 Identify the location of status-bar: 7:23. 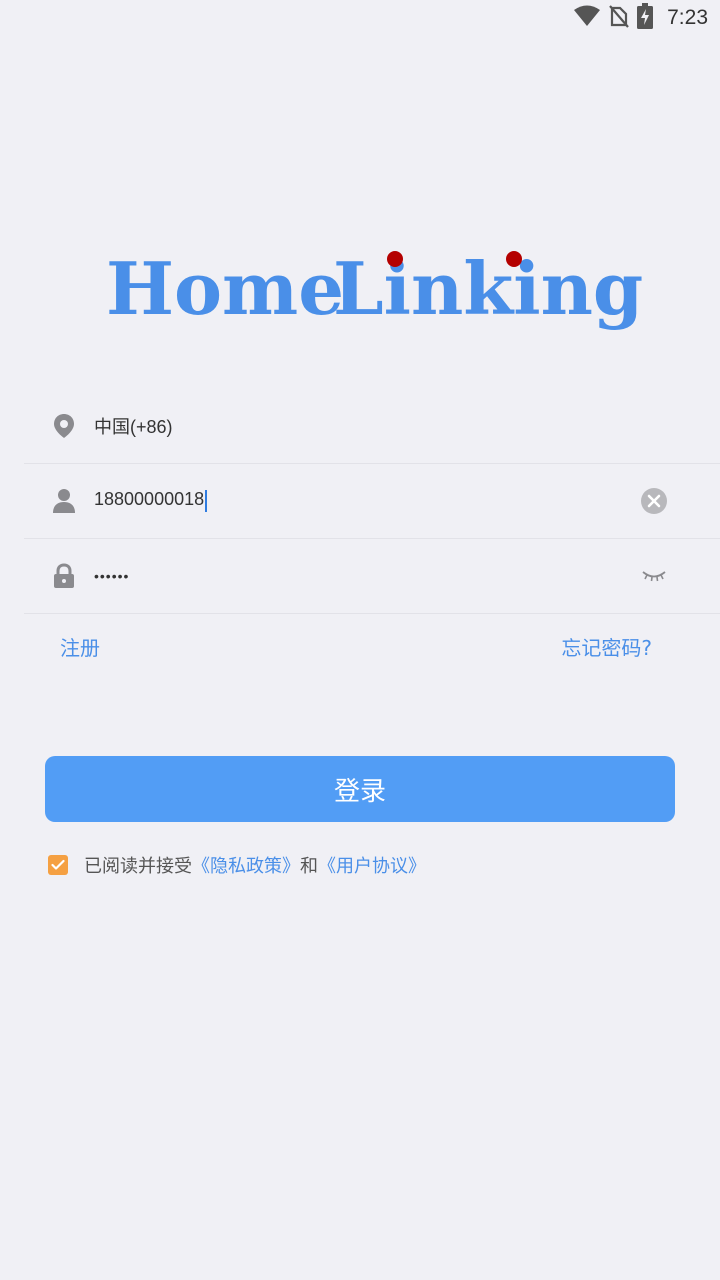
(360, 18).